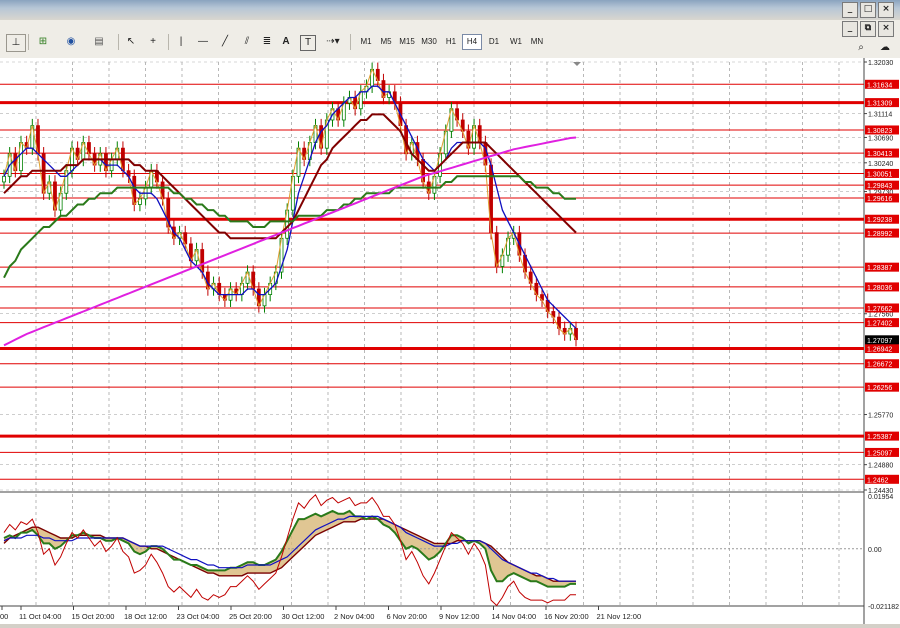  I want to click on level-price-label: 1.30051, so click(879, 174).